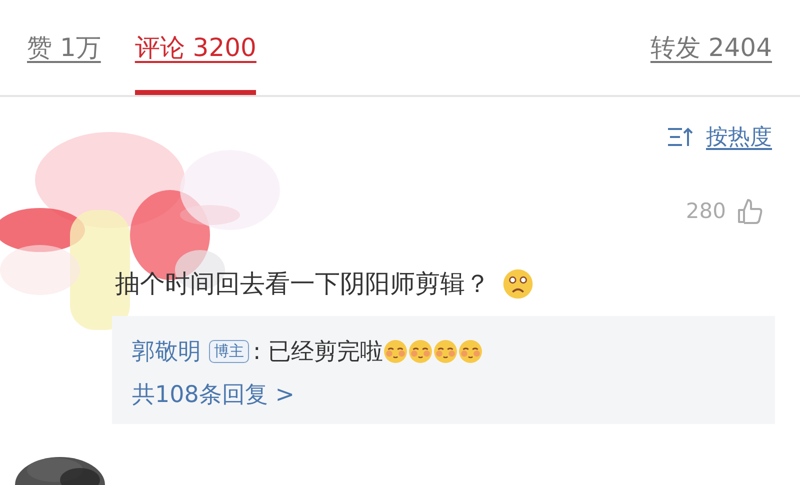 The image size is (800, 485). Describe the element at coordinates (318, 352) in the screenshot. I see `reply-text: : 已经剪完啦` at that location.